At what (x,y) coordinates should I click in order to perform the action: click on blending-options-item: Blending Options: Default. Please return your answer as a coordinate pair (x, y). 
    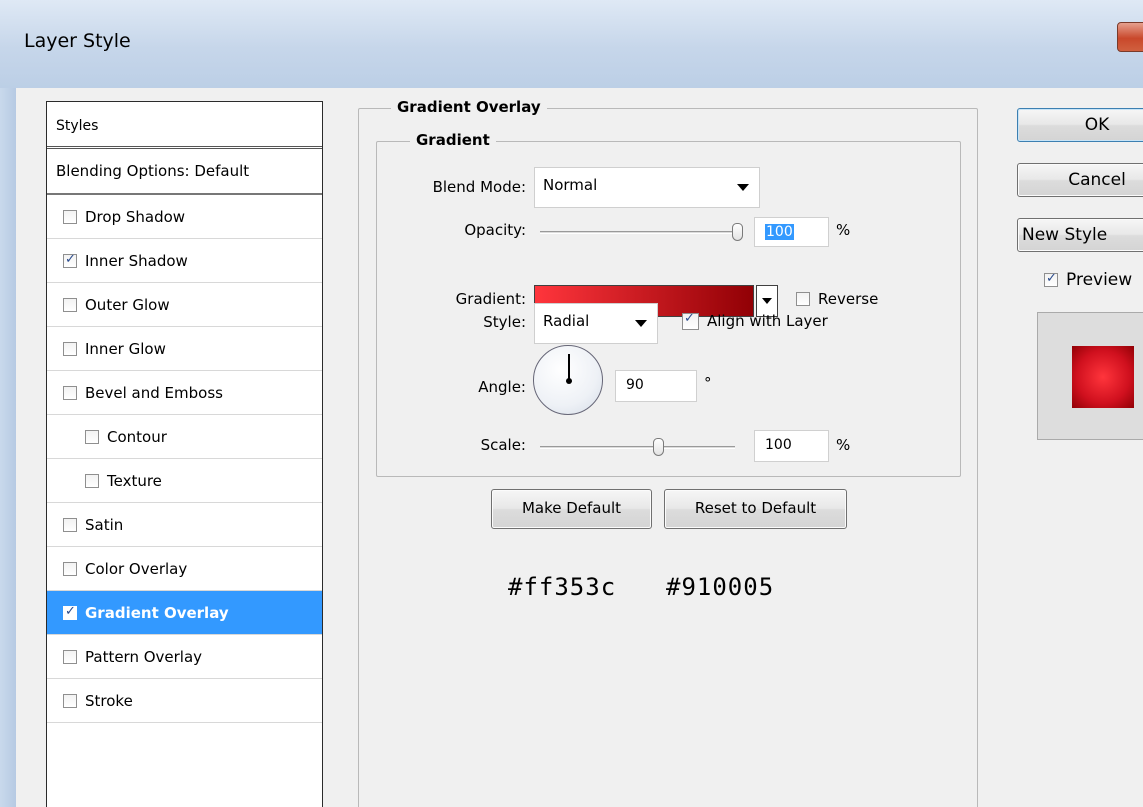
    Looking at the image, I should click on (184, 172).